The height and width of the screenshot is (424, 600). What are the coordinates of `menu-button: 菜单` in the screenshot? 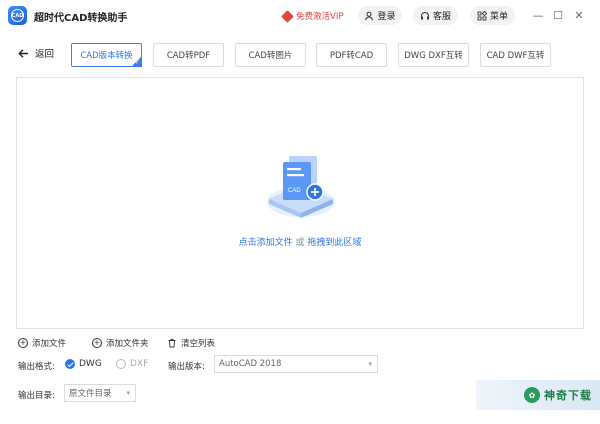 It's located at (492, 15).